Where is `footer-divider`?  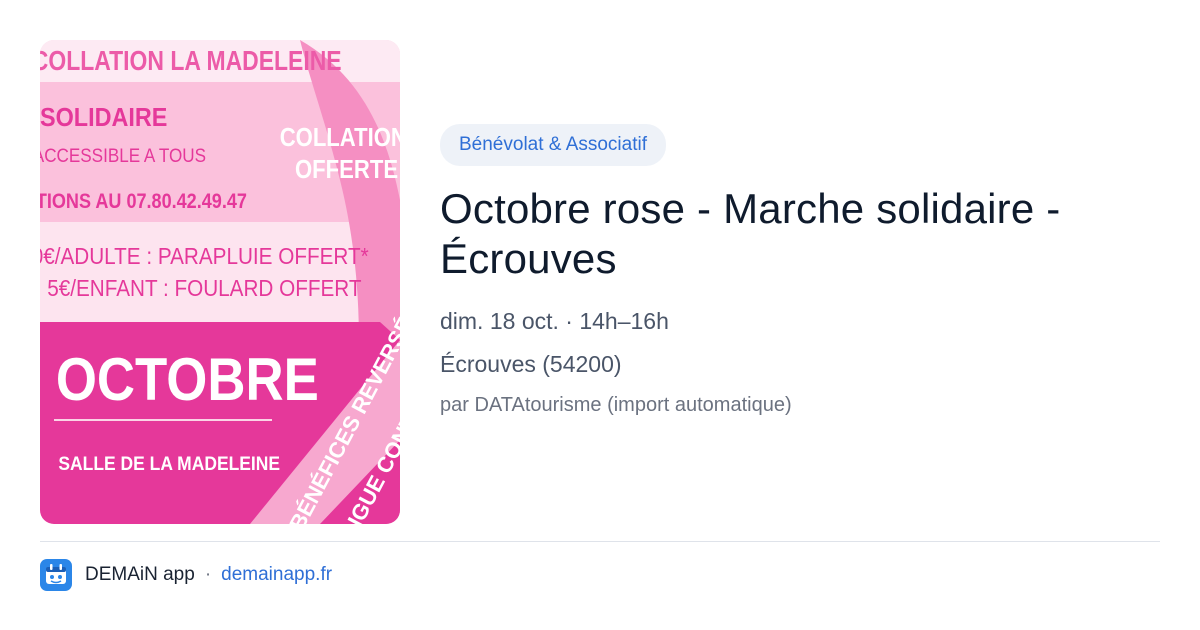
footer-divider is located at coordinates (600, 541).